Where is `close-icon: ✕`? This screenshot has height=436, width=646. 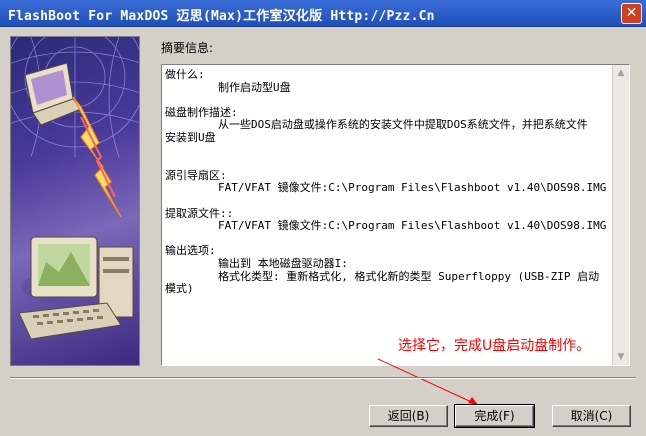
close-icon: ✕ is located at coordinates (631, 13).